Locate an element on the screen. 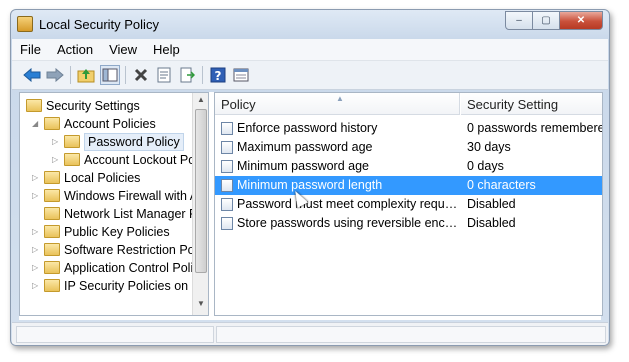 The width and height of the screenshot is (629, 362). help-icon: ? is located at coordinates (218, 75).